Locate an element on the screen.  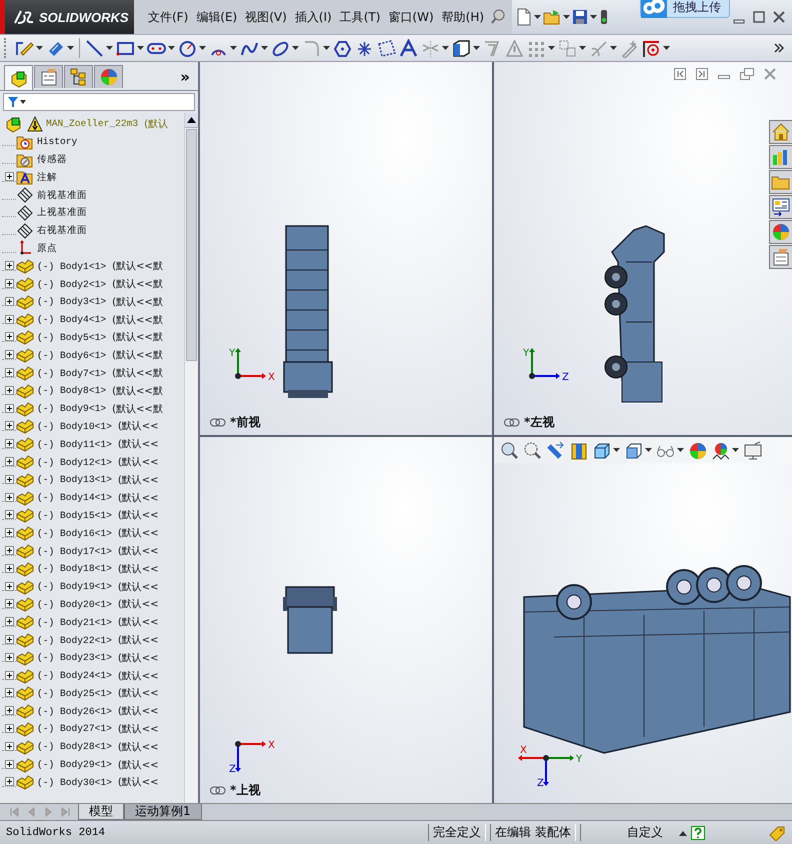
tree-item: (-) Body17<1> is located at coordinates (74, 551).